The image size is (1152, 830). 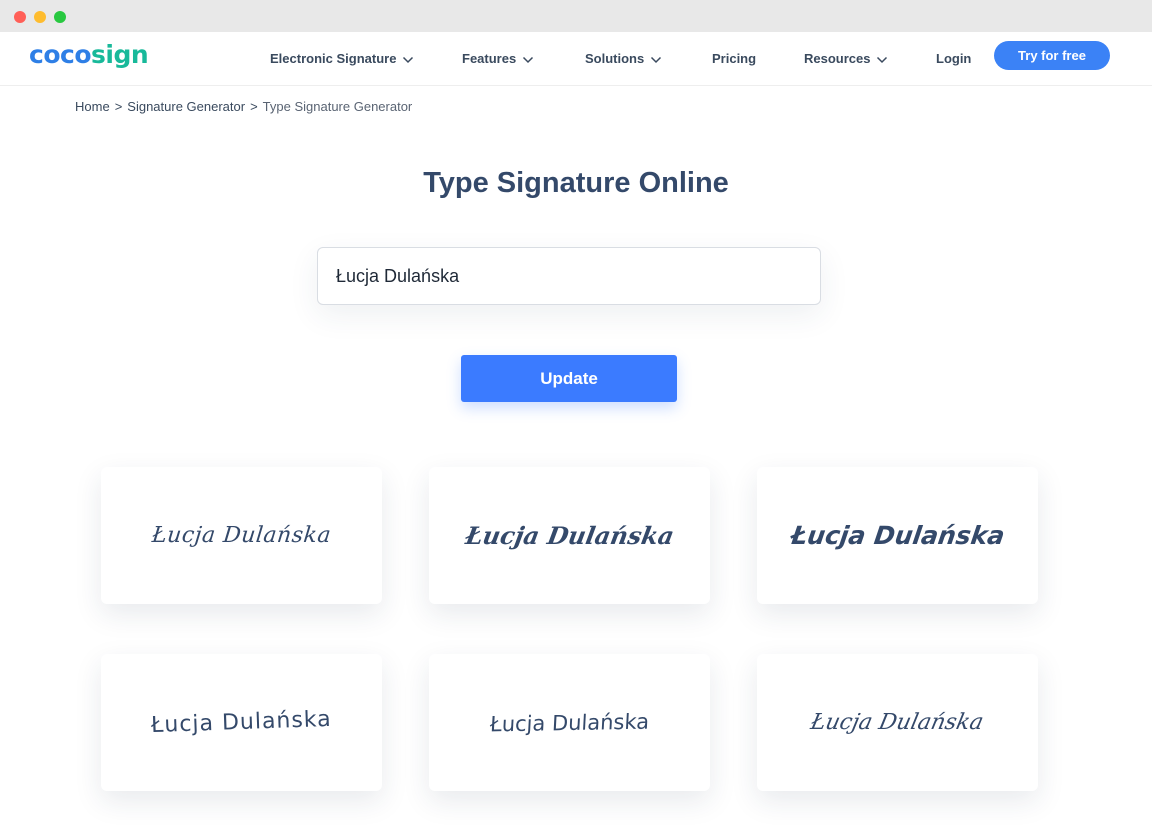 I want to click on nav-features: Features, so click(x=498, y=59).